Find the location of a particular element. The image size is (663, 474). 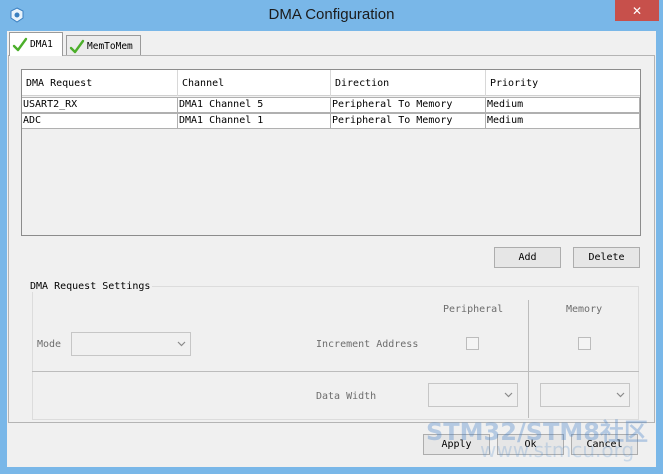

column-header-direction: Direction is located at coordinates (408, 83).